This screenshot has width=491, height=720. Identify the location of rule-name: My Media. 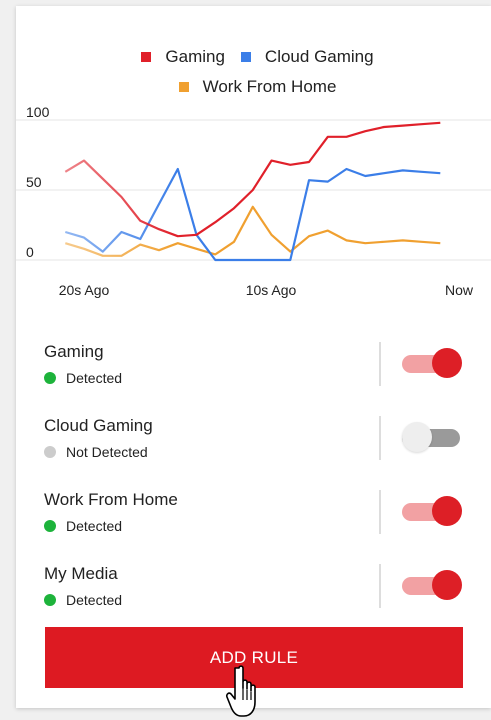
(81, 573).